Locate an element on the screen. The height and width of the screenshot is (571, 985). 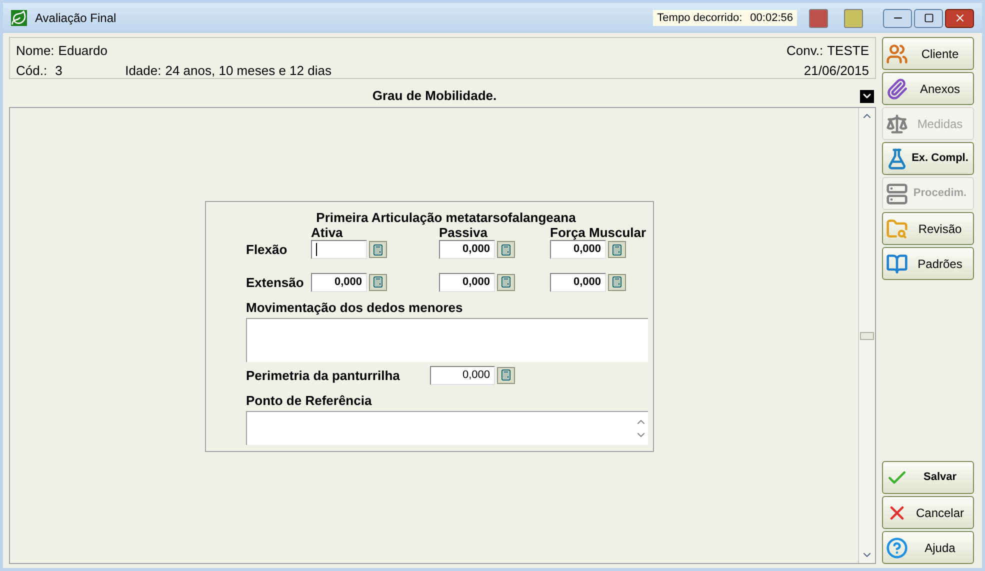
code-label: Cód.: is located at coordinates (32, 71).